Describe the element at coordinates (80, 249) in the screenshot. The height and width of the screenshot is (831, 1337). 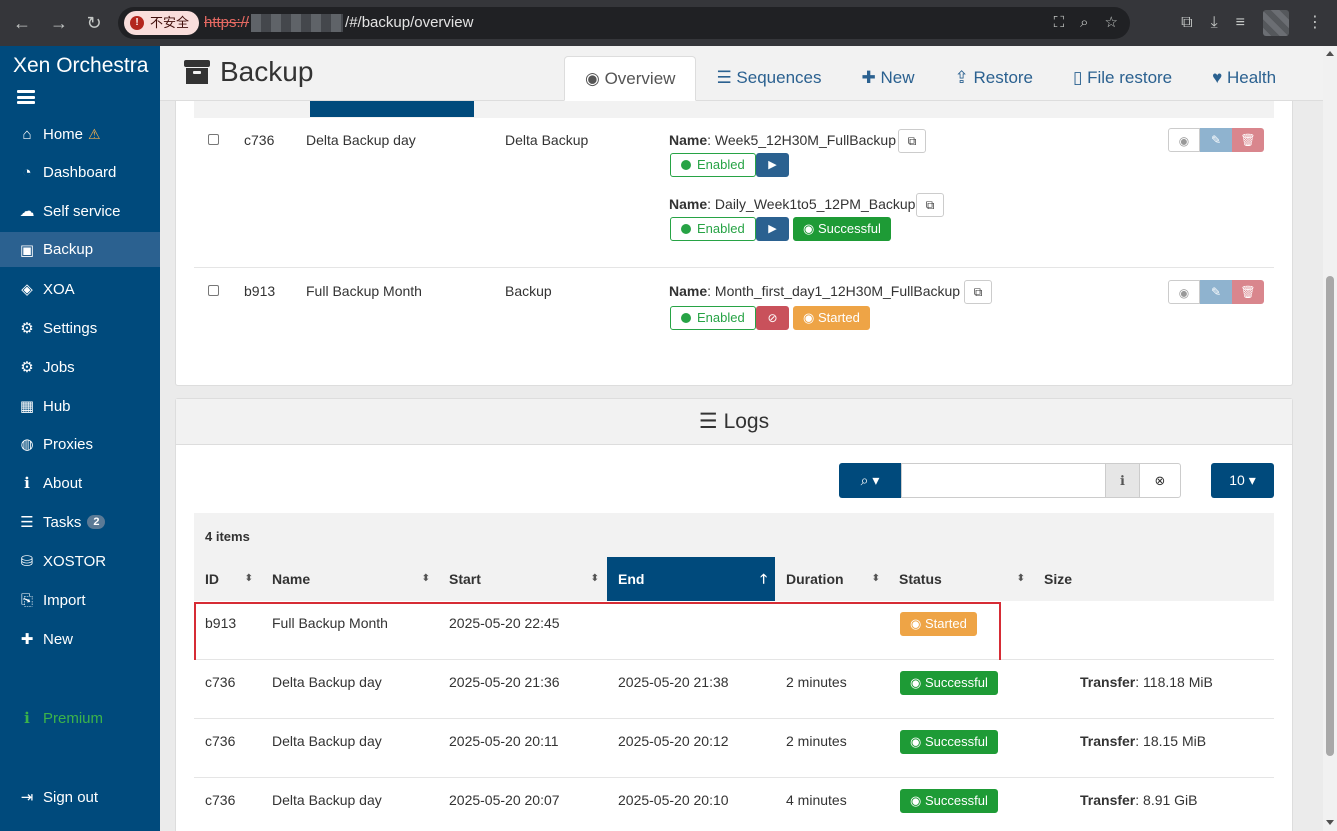
I see `sidebar-item-backup: ▣ Backup` at that location.